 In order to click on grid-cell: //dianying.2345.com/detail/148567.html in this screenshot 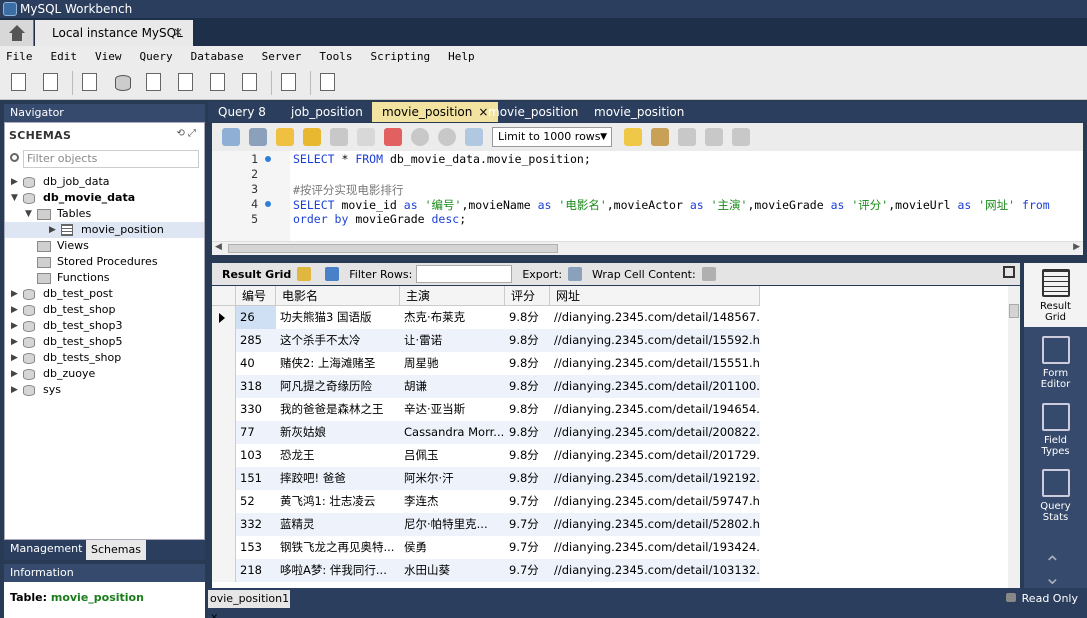, I will do `click(655, 317)`.